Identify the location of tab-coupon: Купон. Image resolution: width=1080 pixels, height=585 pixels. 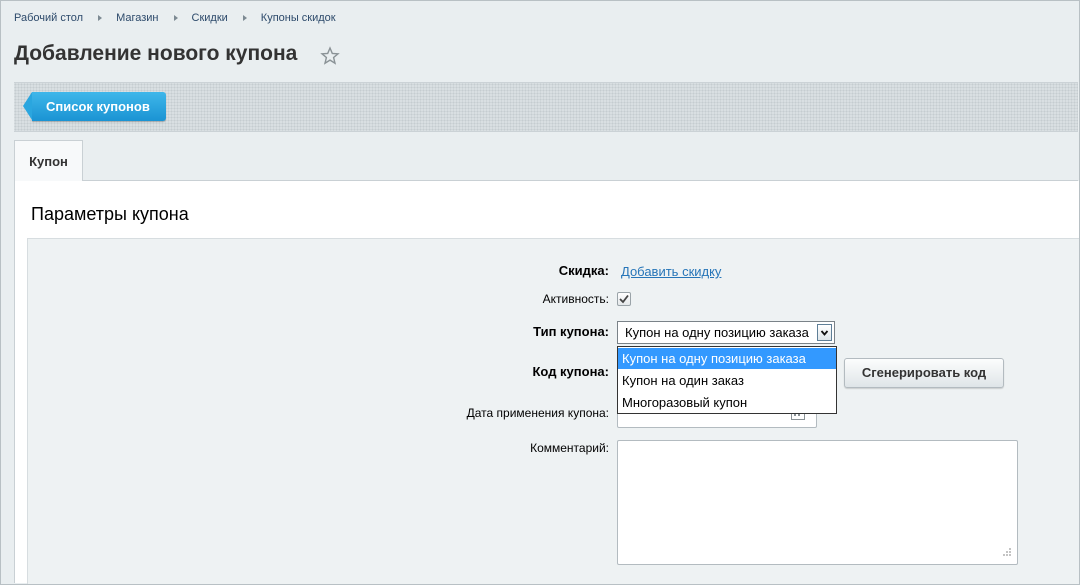
(48, 160).